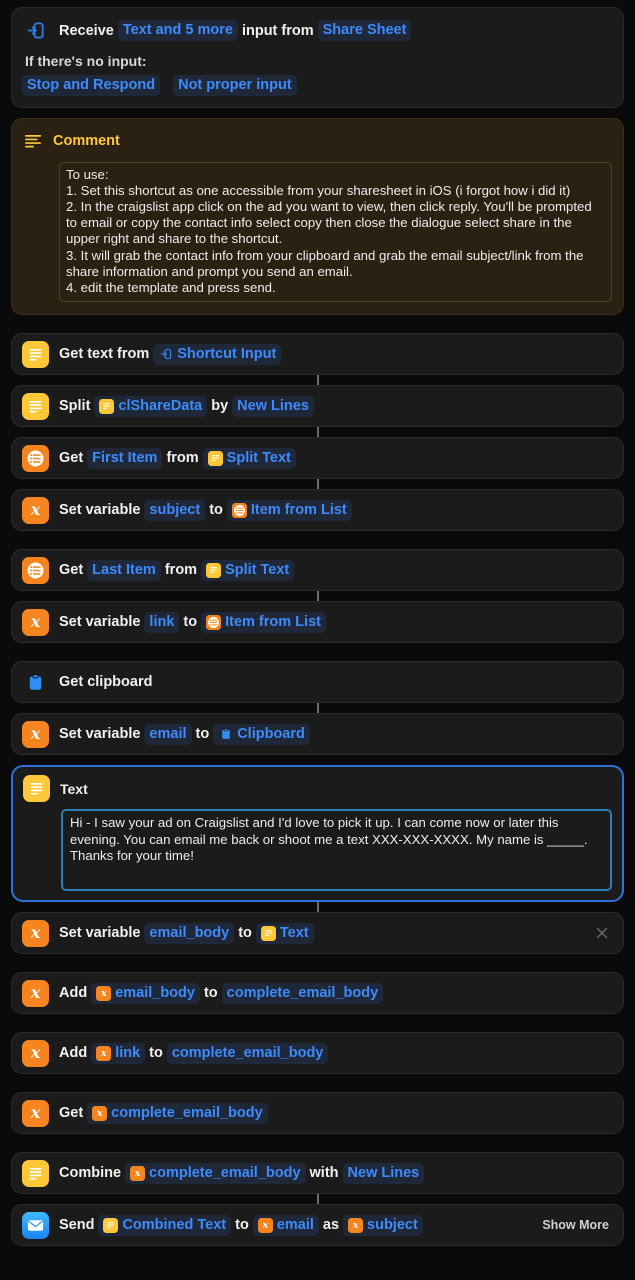 This screenshot has width=635, height=1280. Describe the element at coordinates (71, 1113) in the screenshot. I see `get-complete-verb: Get` at that location.